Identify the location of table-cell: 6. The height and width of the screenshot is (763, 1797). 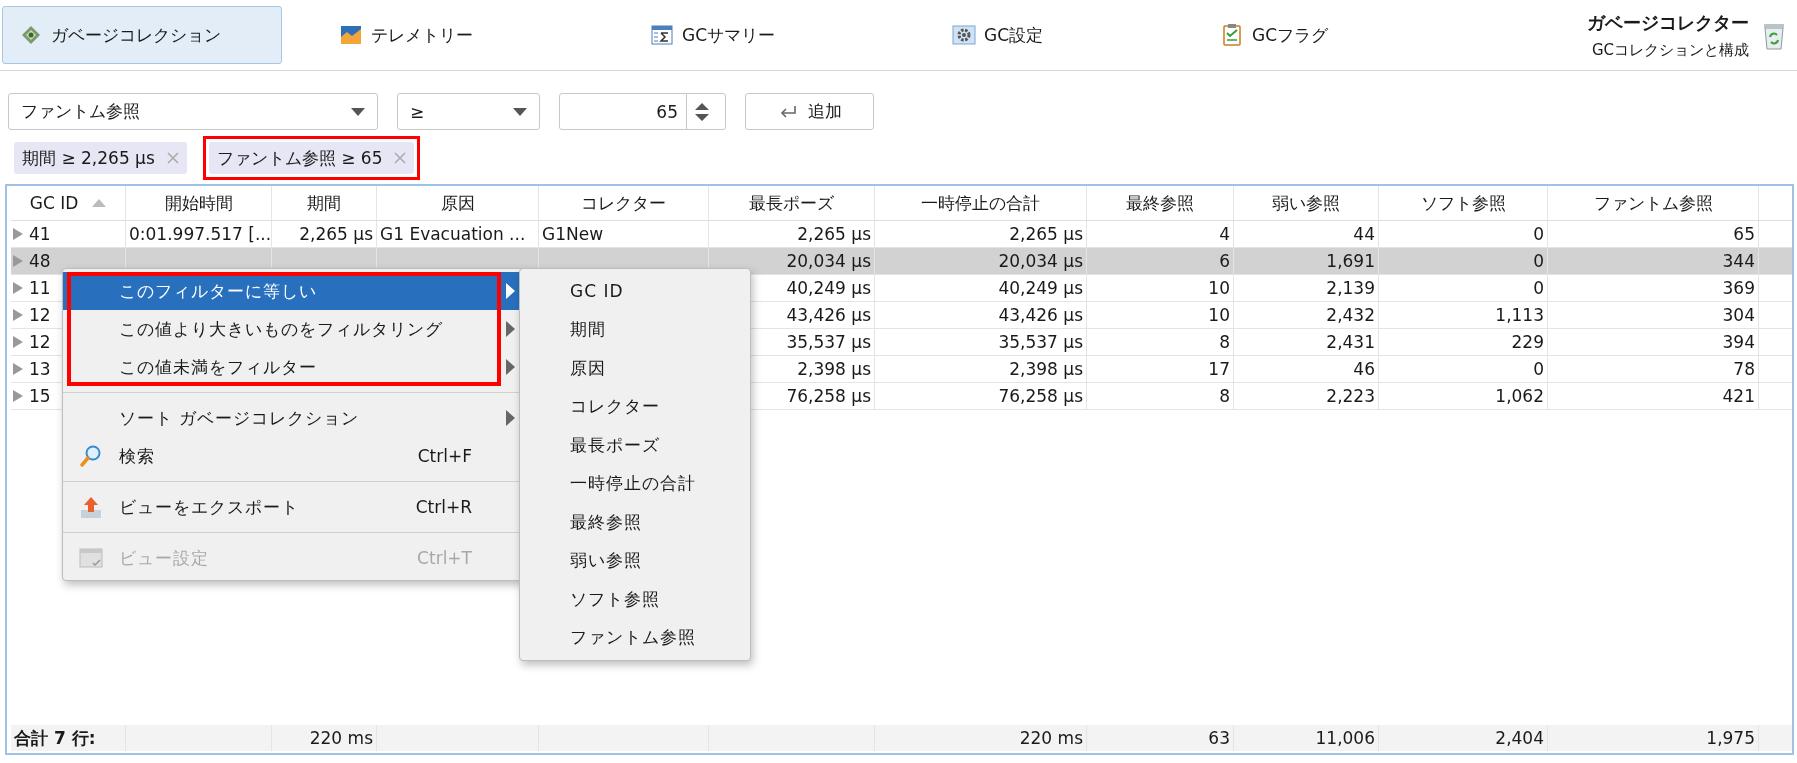
(1160, 261).